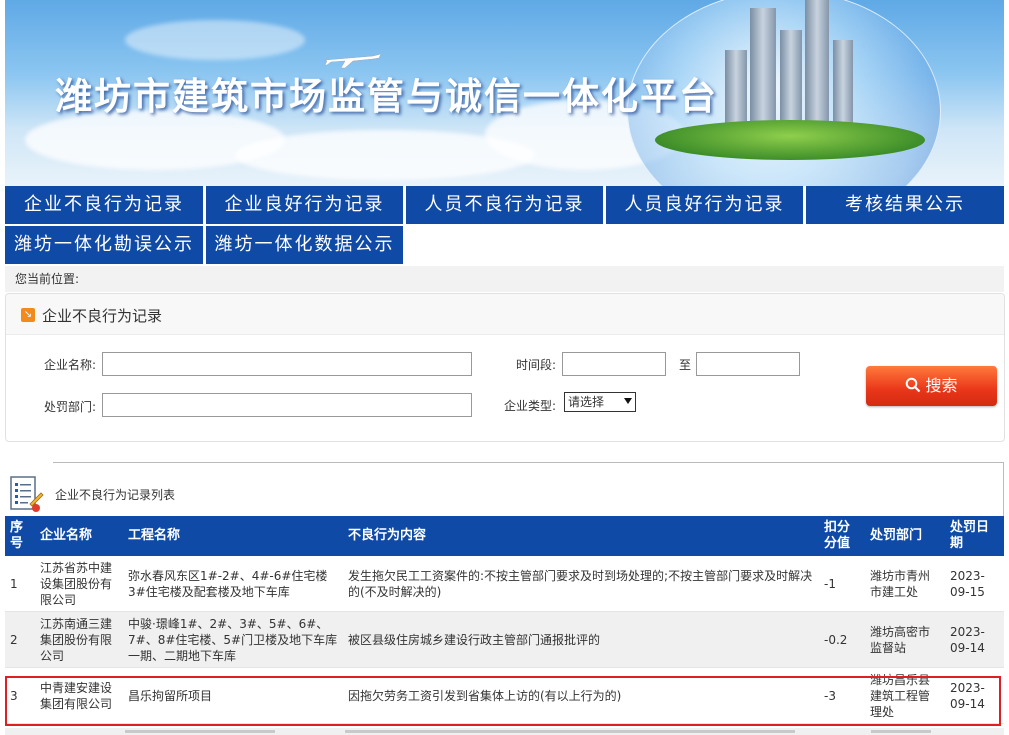  What do you see at coordinates (27, 494) in the screenshot?
I see `list-document-icon` at bounding box center [27, 494].